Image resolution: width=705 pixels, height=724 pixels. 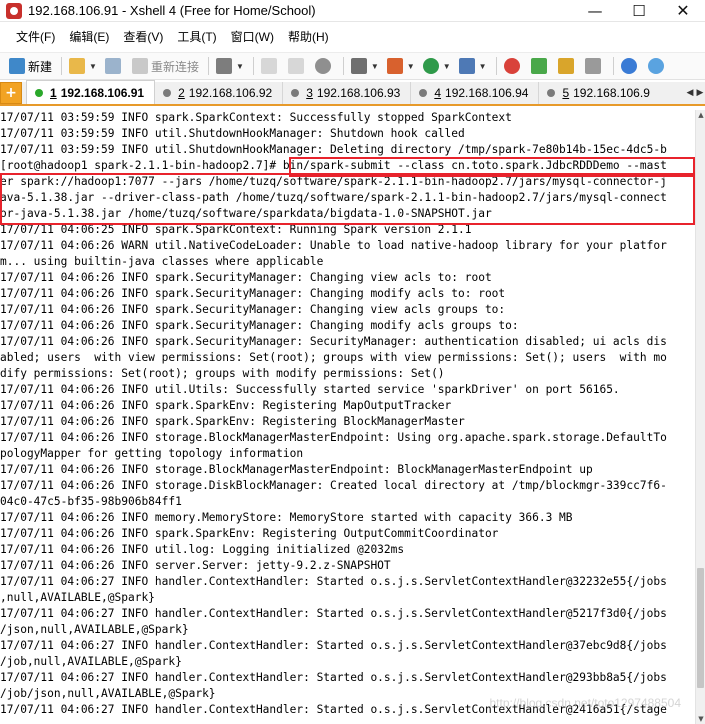 I want to click on find-button, so click(x=324, y=66).